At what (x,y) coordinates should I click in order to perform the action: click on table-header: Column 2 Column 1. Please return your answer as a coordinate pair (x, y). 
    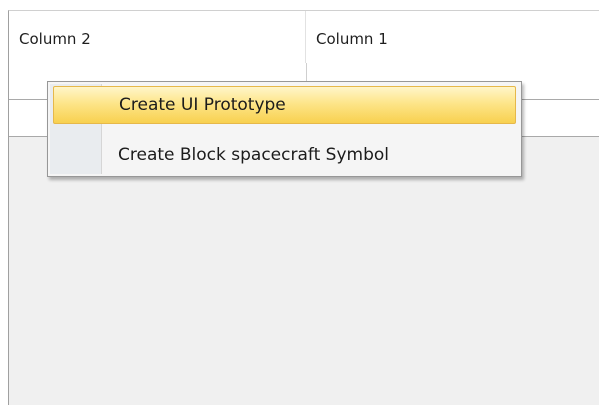
    Looking at the image, I should click on (304, 37).